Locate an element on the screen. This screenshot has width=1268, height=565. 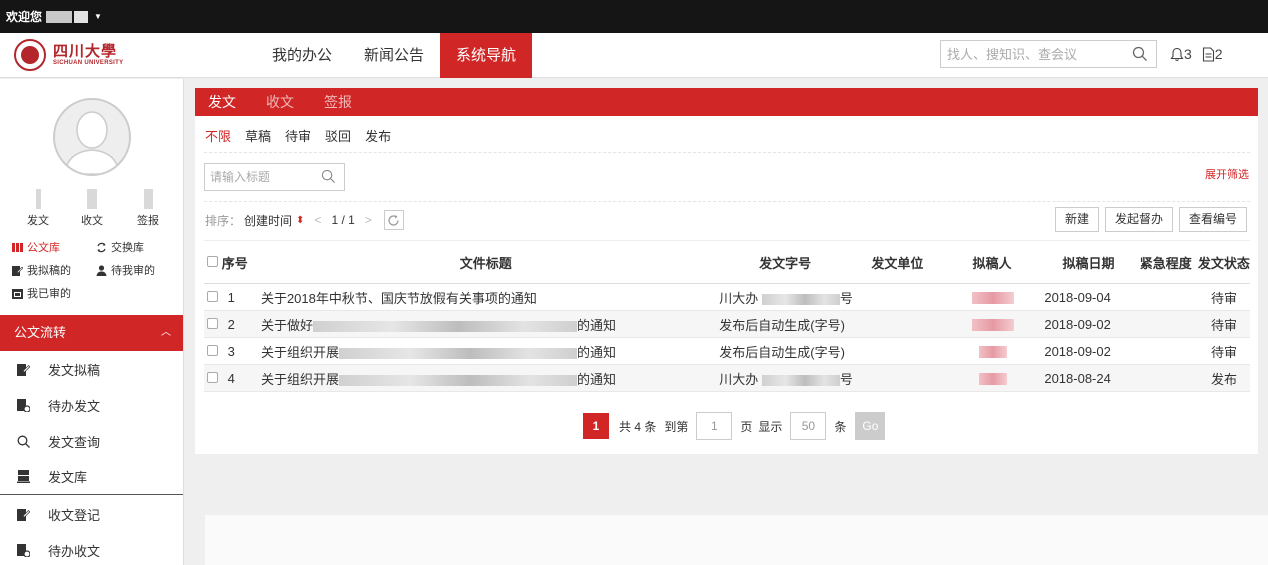
row-author-redacted is located at coordinates (994, 297).